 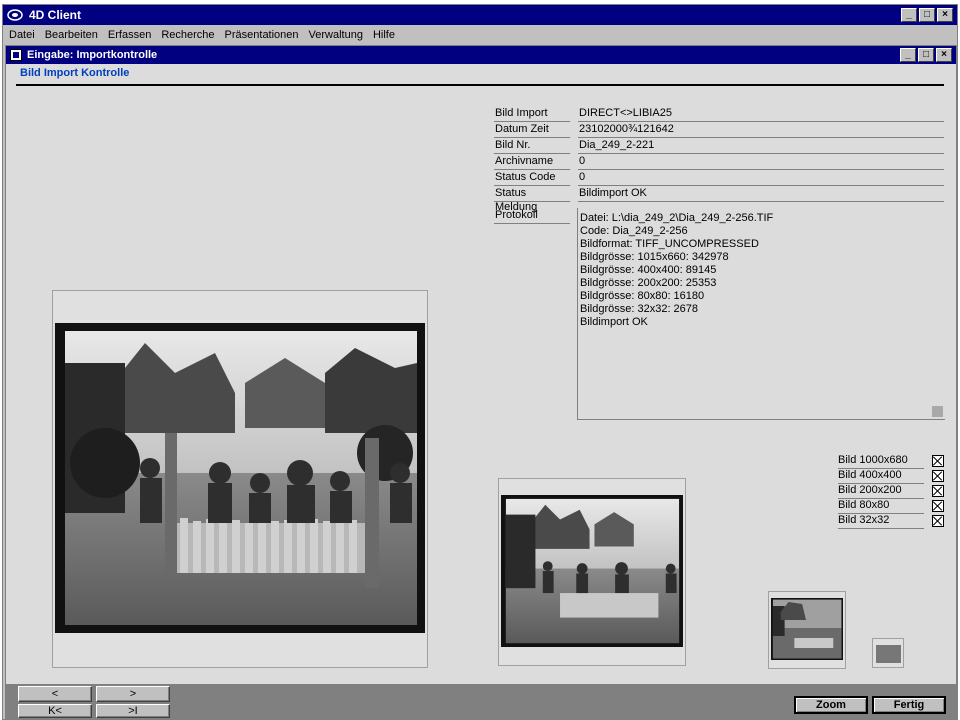 I want to click on protokoll-line: Bildgrösse: 200x200: 25353, so click(x=648, y=283).